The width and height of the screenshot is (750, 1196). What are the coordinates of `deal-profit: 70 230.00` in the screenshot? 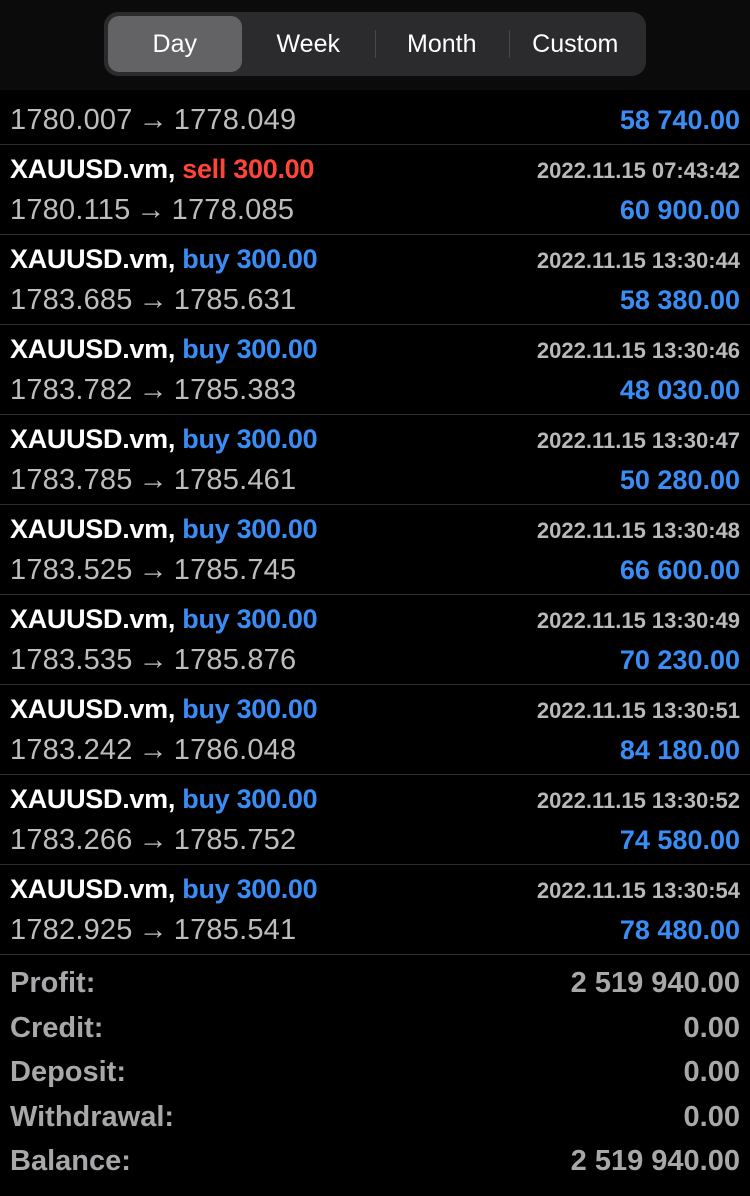 It's located at (679, 660).